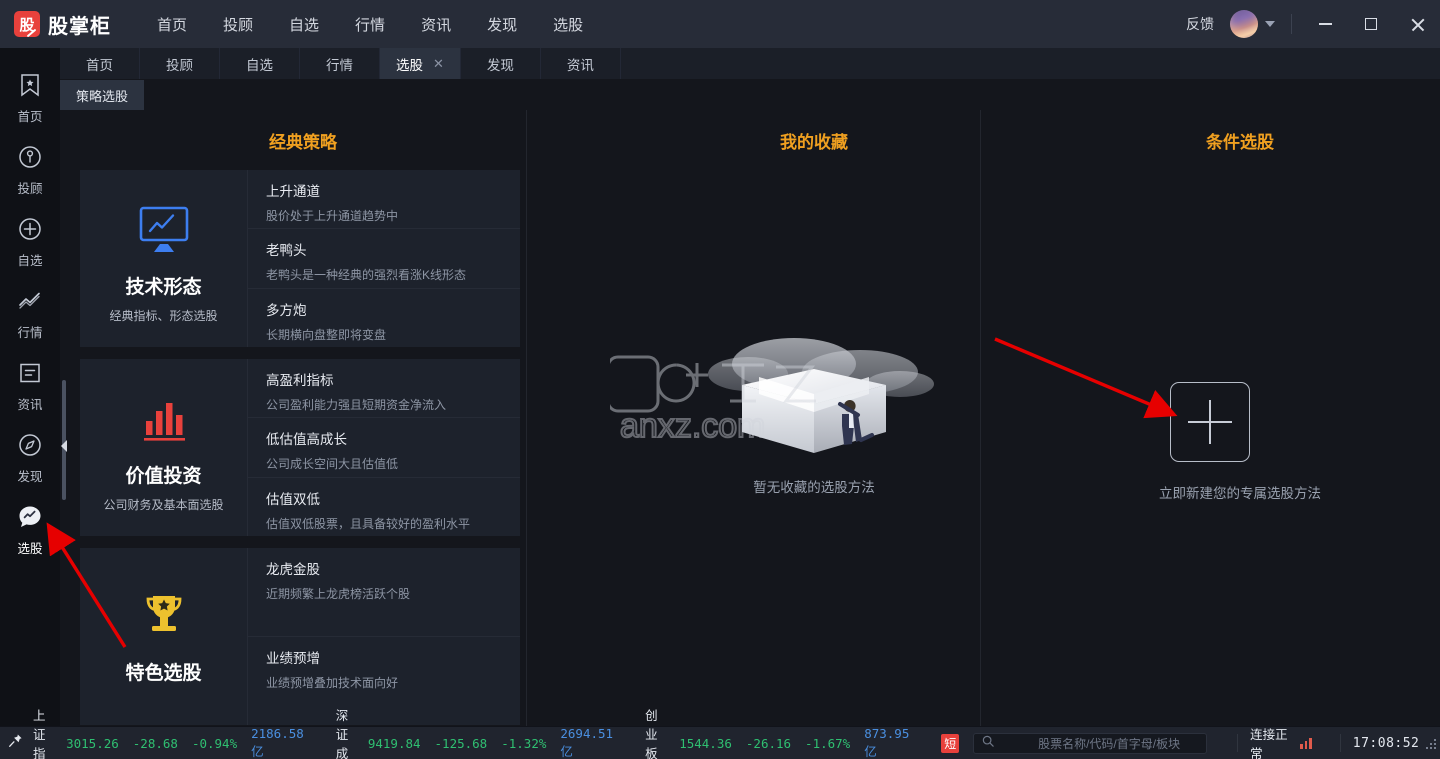 This screenshot has height=759, width=1440. I want to click on strategy-item-sub: 长期横向盘整即将变盘, so click(326, 334).